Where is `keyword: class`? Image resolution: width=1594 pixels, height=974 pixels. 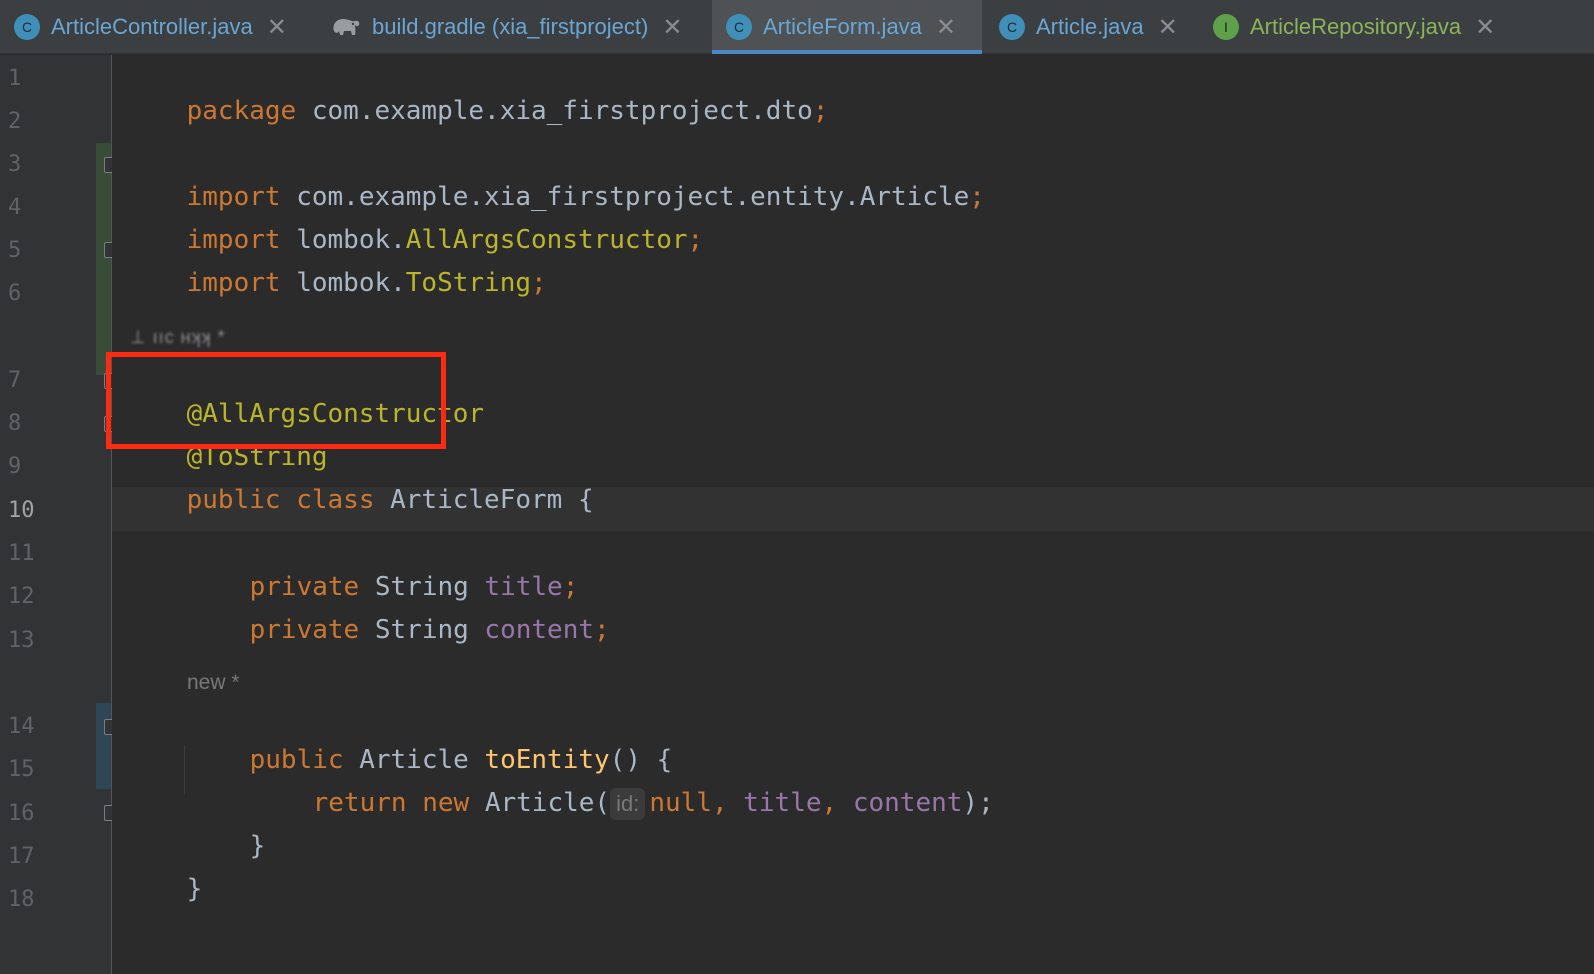
keyword: class is located at coordinates (327, 500).